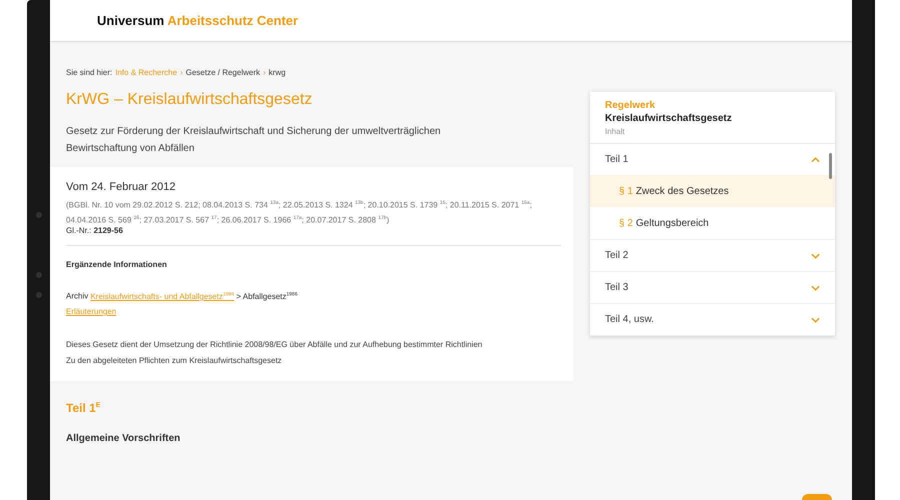 This screenshot has width=900, height=500. What do you see at coordinates (299, 212) in the screenshot?
I see `gazette-references: (BGBl. Nr. 10 vom 29.02.2012 S. 212; 08.04.2013 S. 734 $^{13a}$; 22.05.2013 S. 1324 $^{13b}$; 20.10.2015 S. 1739 $^{15}$; 20.11.2015 S. 2071 $^{15a}$; 04.04.2016 S. 569 $^{16}$; 27.03.2017 S. 567 $^{17}$; 26.06.2017 S. 1966 $^{17a}$; 20.07.2017 S. 2808 $^{17b}$)` at bounding box center [299, 212].